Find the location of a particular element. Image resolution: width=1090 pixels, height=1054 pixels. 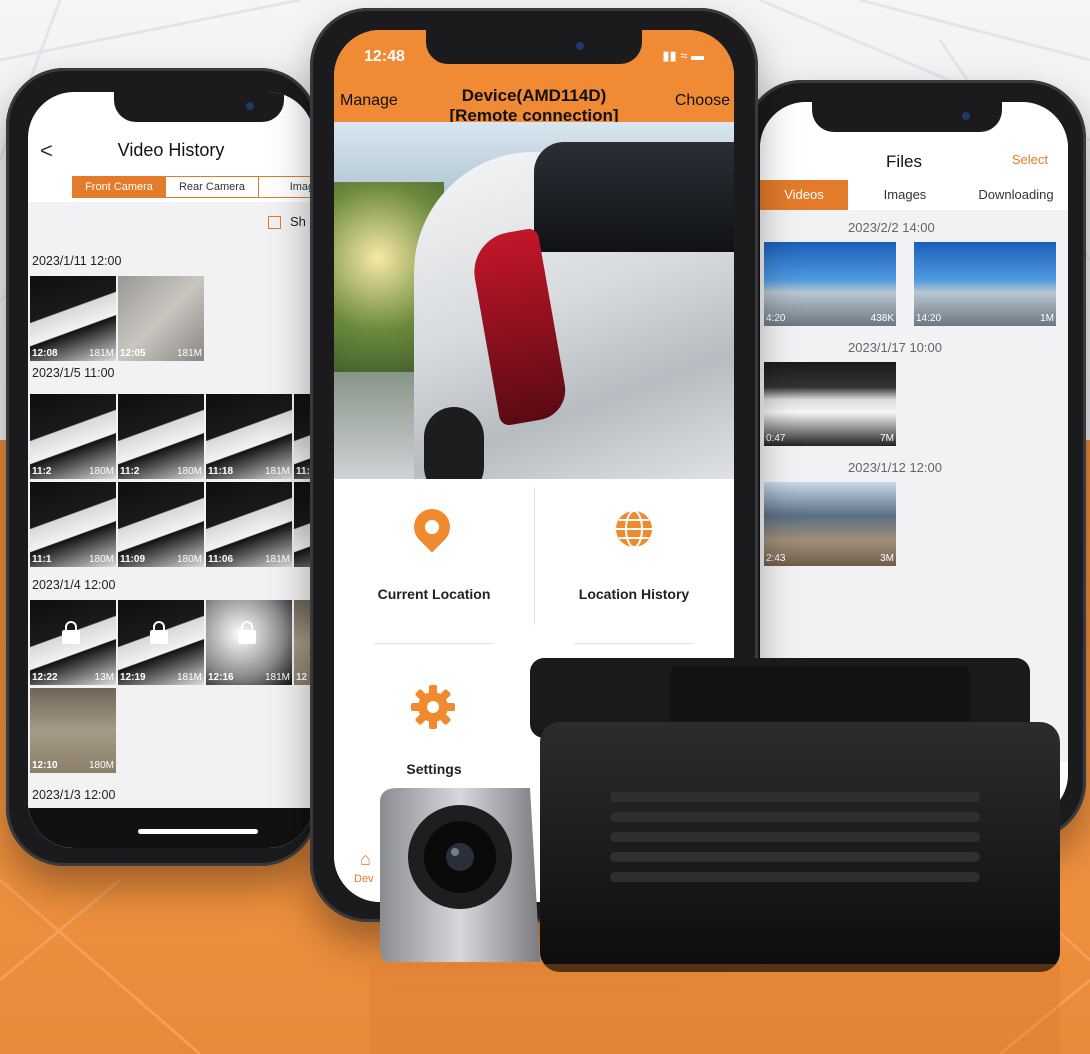

globe-icon is located at coordinates (634, 529).